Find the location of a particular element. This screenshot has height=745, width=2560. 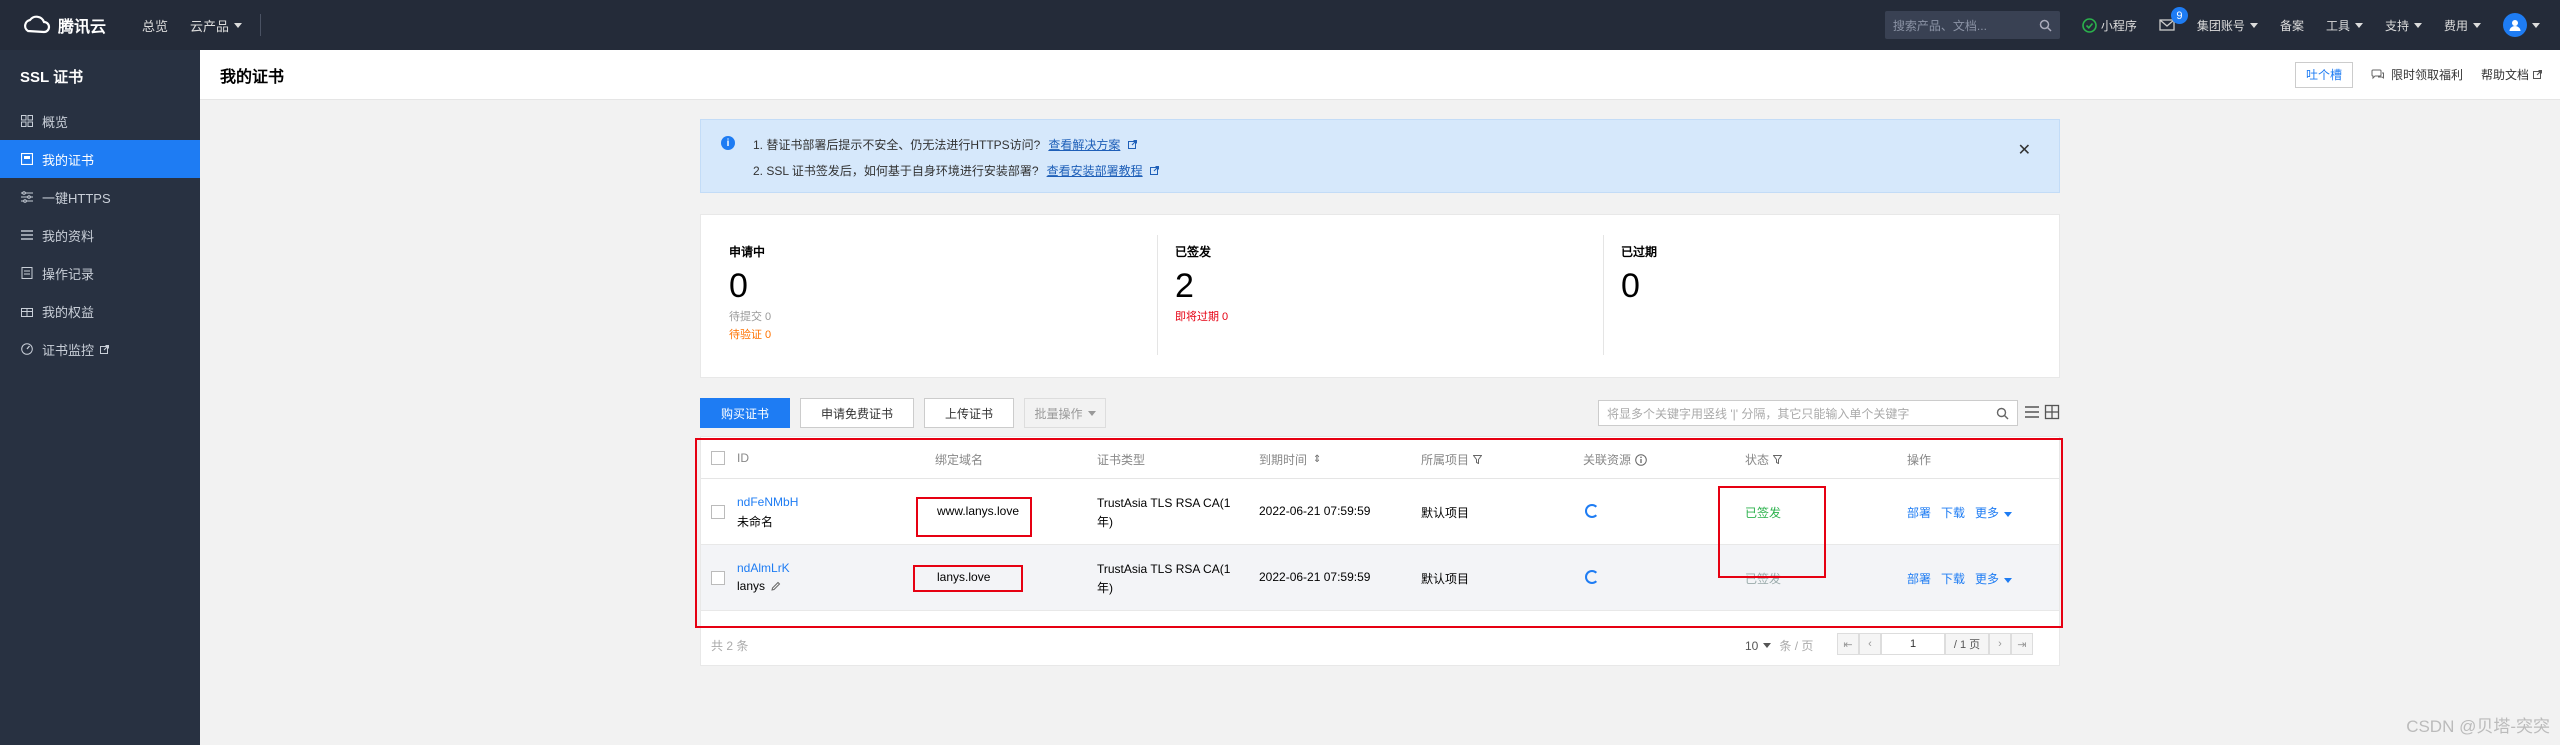

sidebar-item-my-benefits: 我的权益 is located at coordinates (100, 311).